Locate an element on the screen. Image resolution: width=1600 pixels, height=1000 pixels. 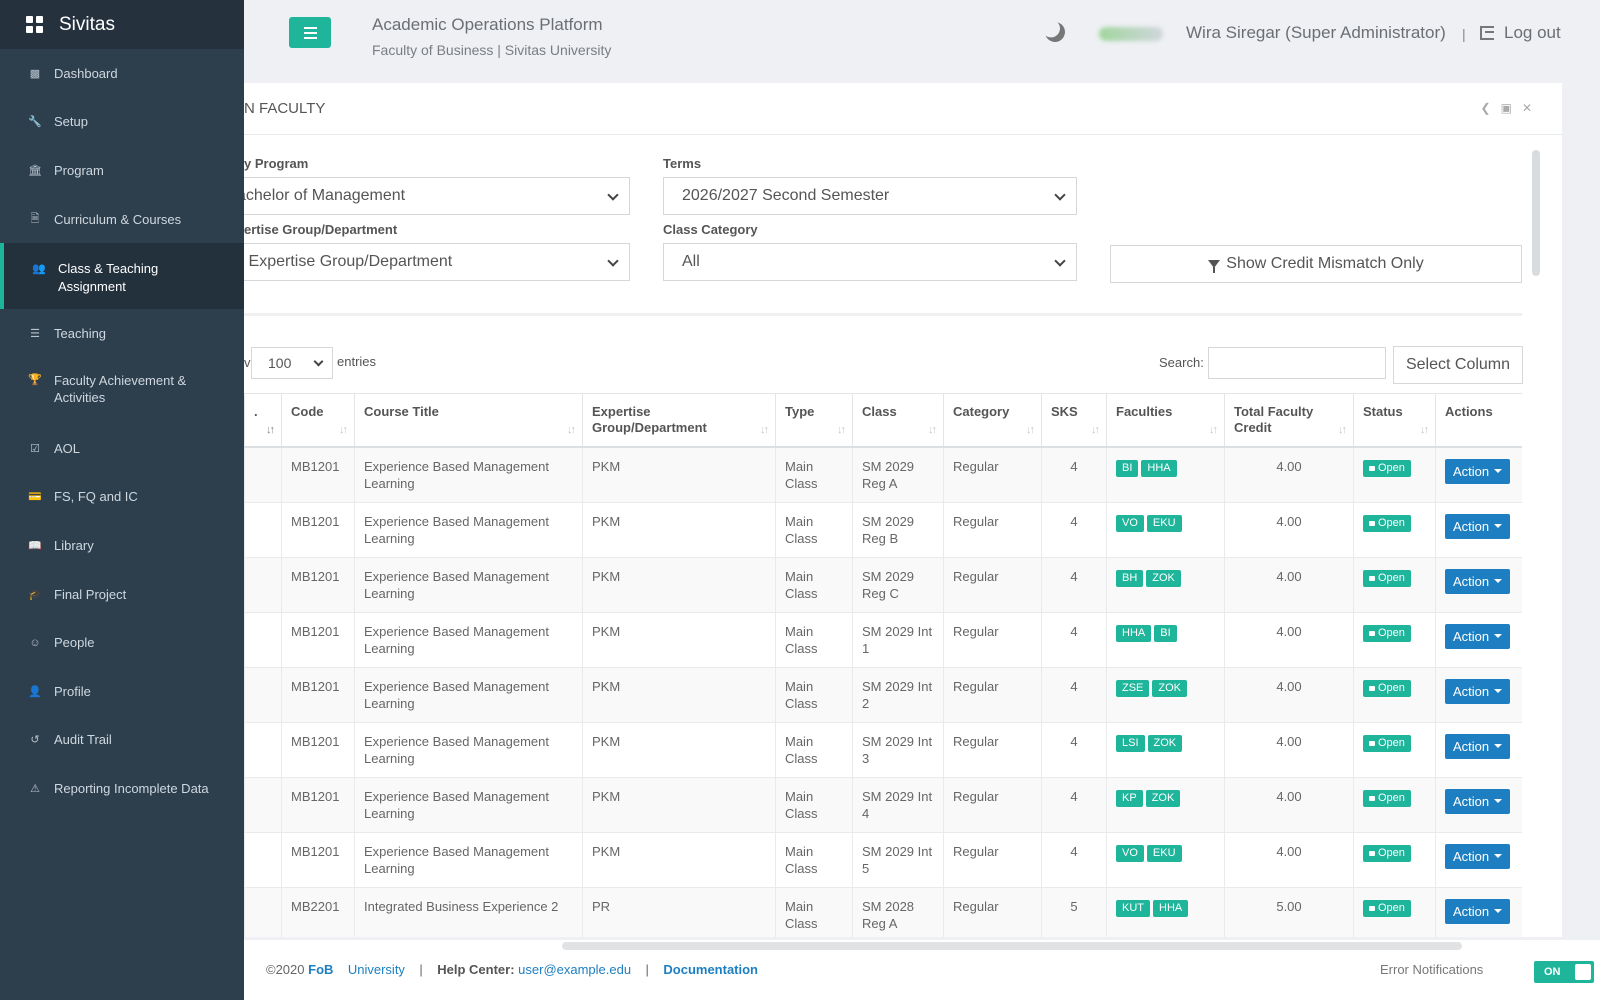
close-icon: ✕ is located at coordinates (1527, 108).